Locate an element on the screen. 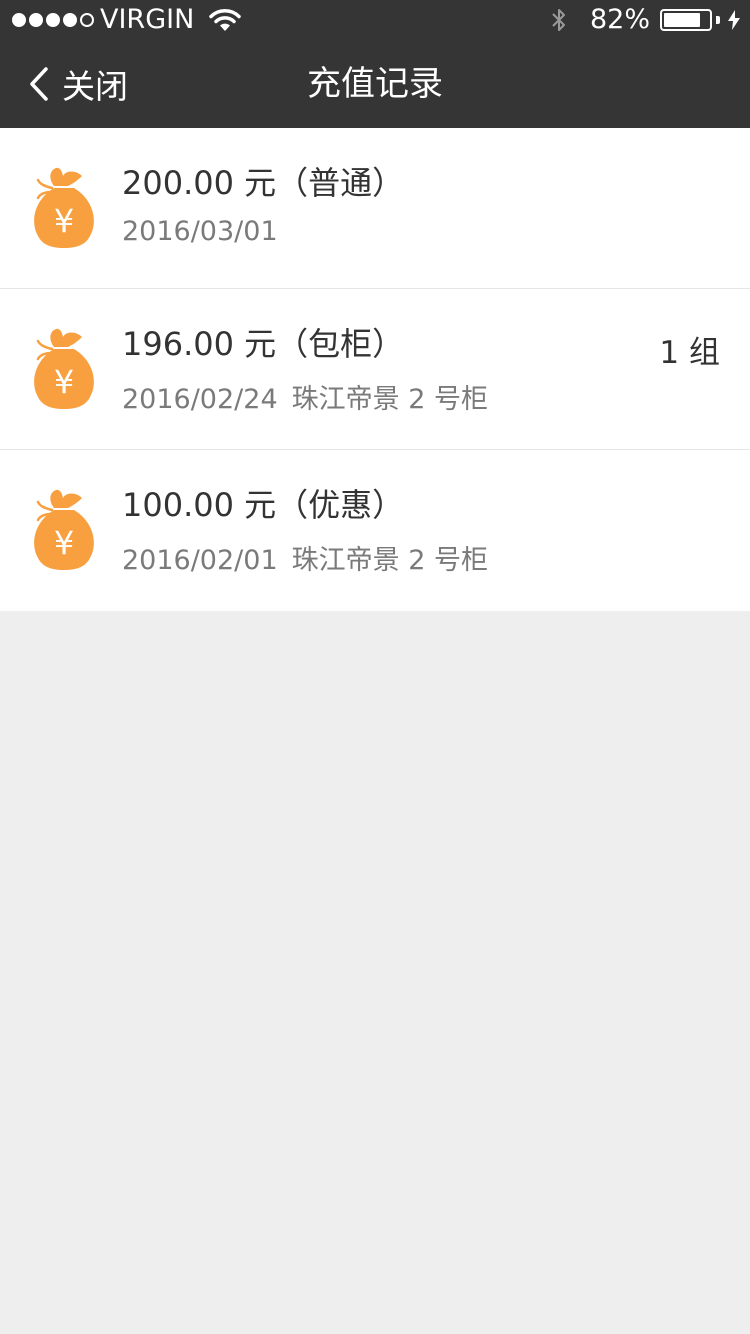 The height and width of the screenshot is (1334, 750). record-detail: 2016/02/24 珠江帝景 2 号柜 is located at coordinates (305, 396).